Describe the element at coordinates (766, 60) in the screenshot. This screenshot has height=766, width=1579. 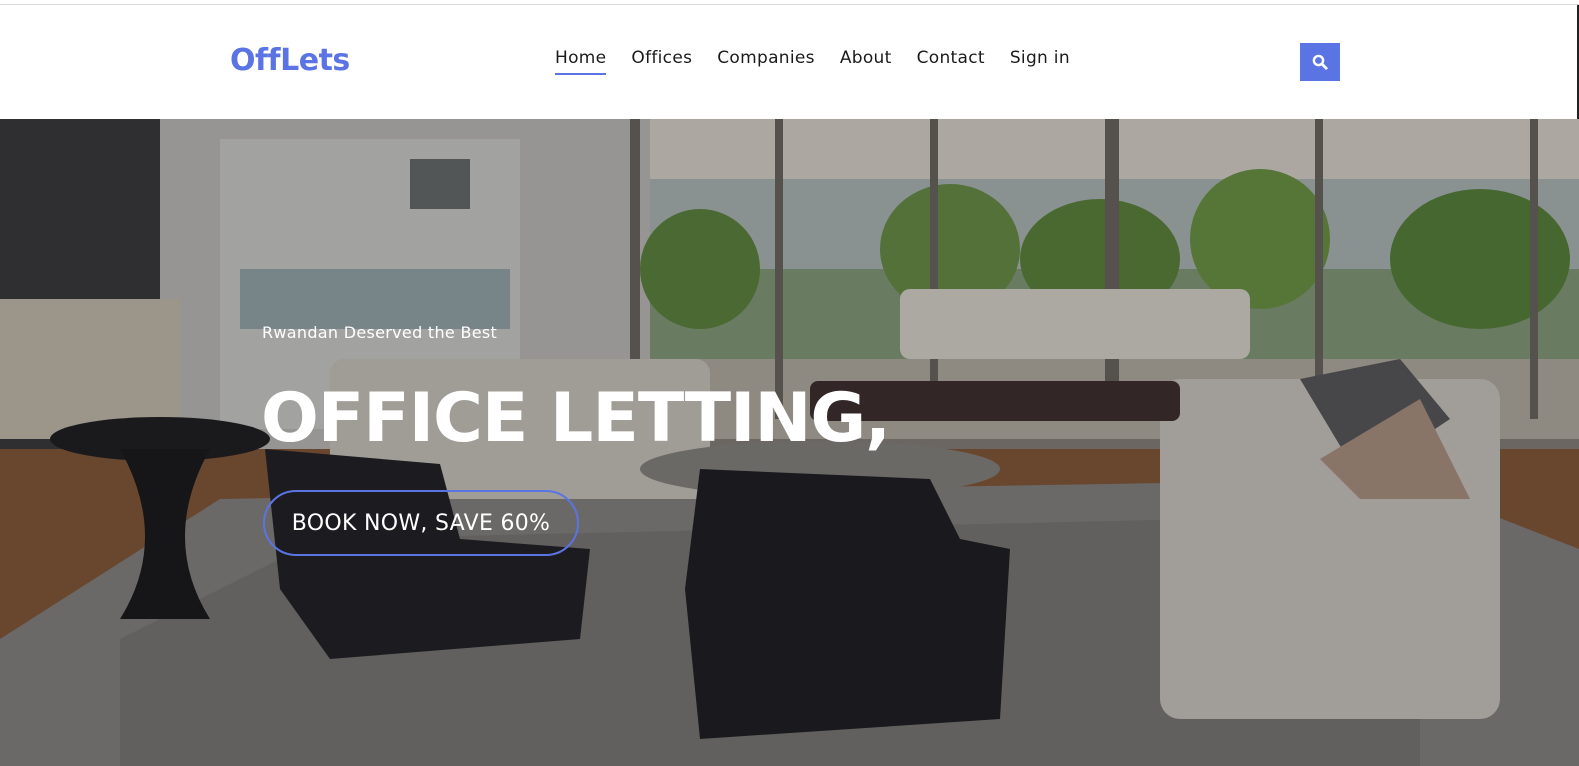
I see `nav-item-companies: Companies` at that location.